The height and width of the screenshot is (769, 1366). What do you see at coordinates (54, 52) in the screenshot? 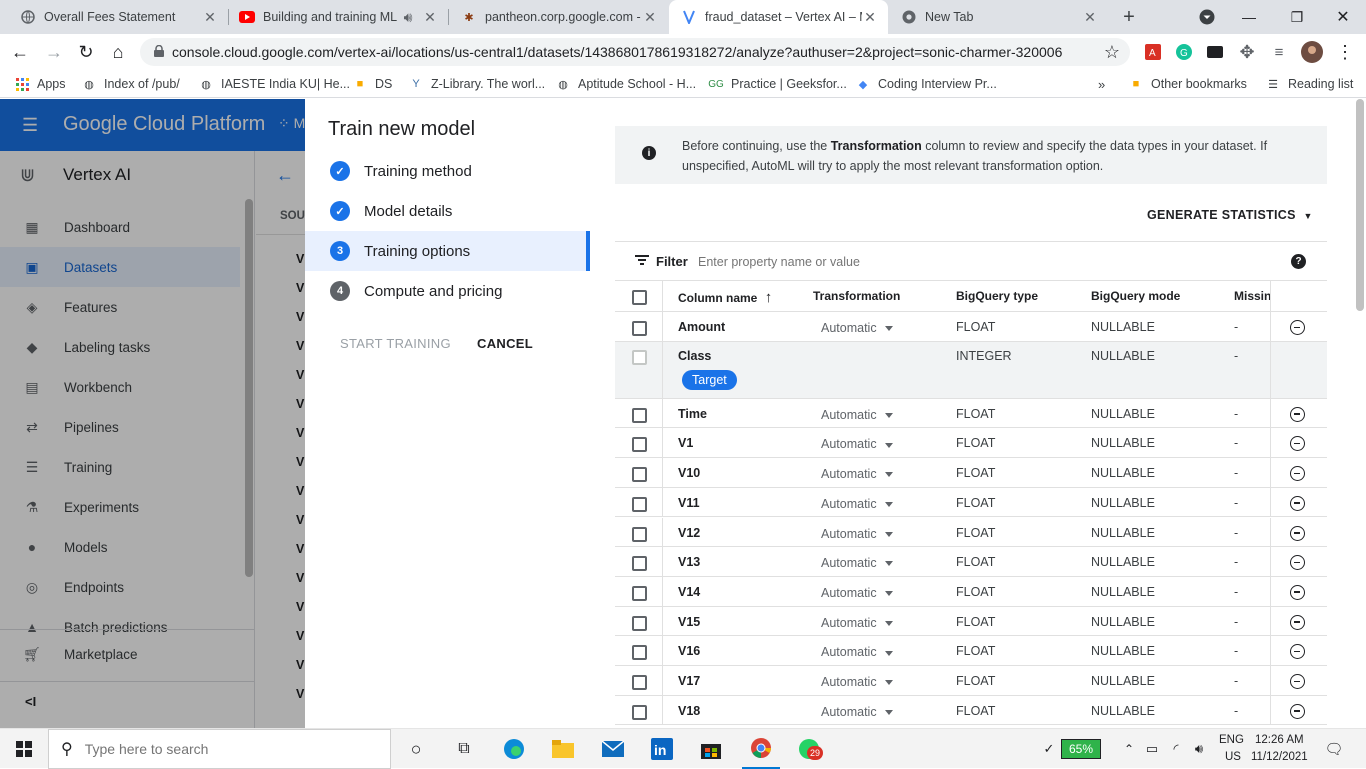
I see `forward-arrow-icon: →` at bounding box center [54, 52].